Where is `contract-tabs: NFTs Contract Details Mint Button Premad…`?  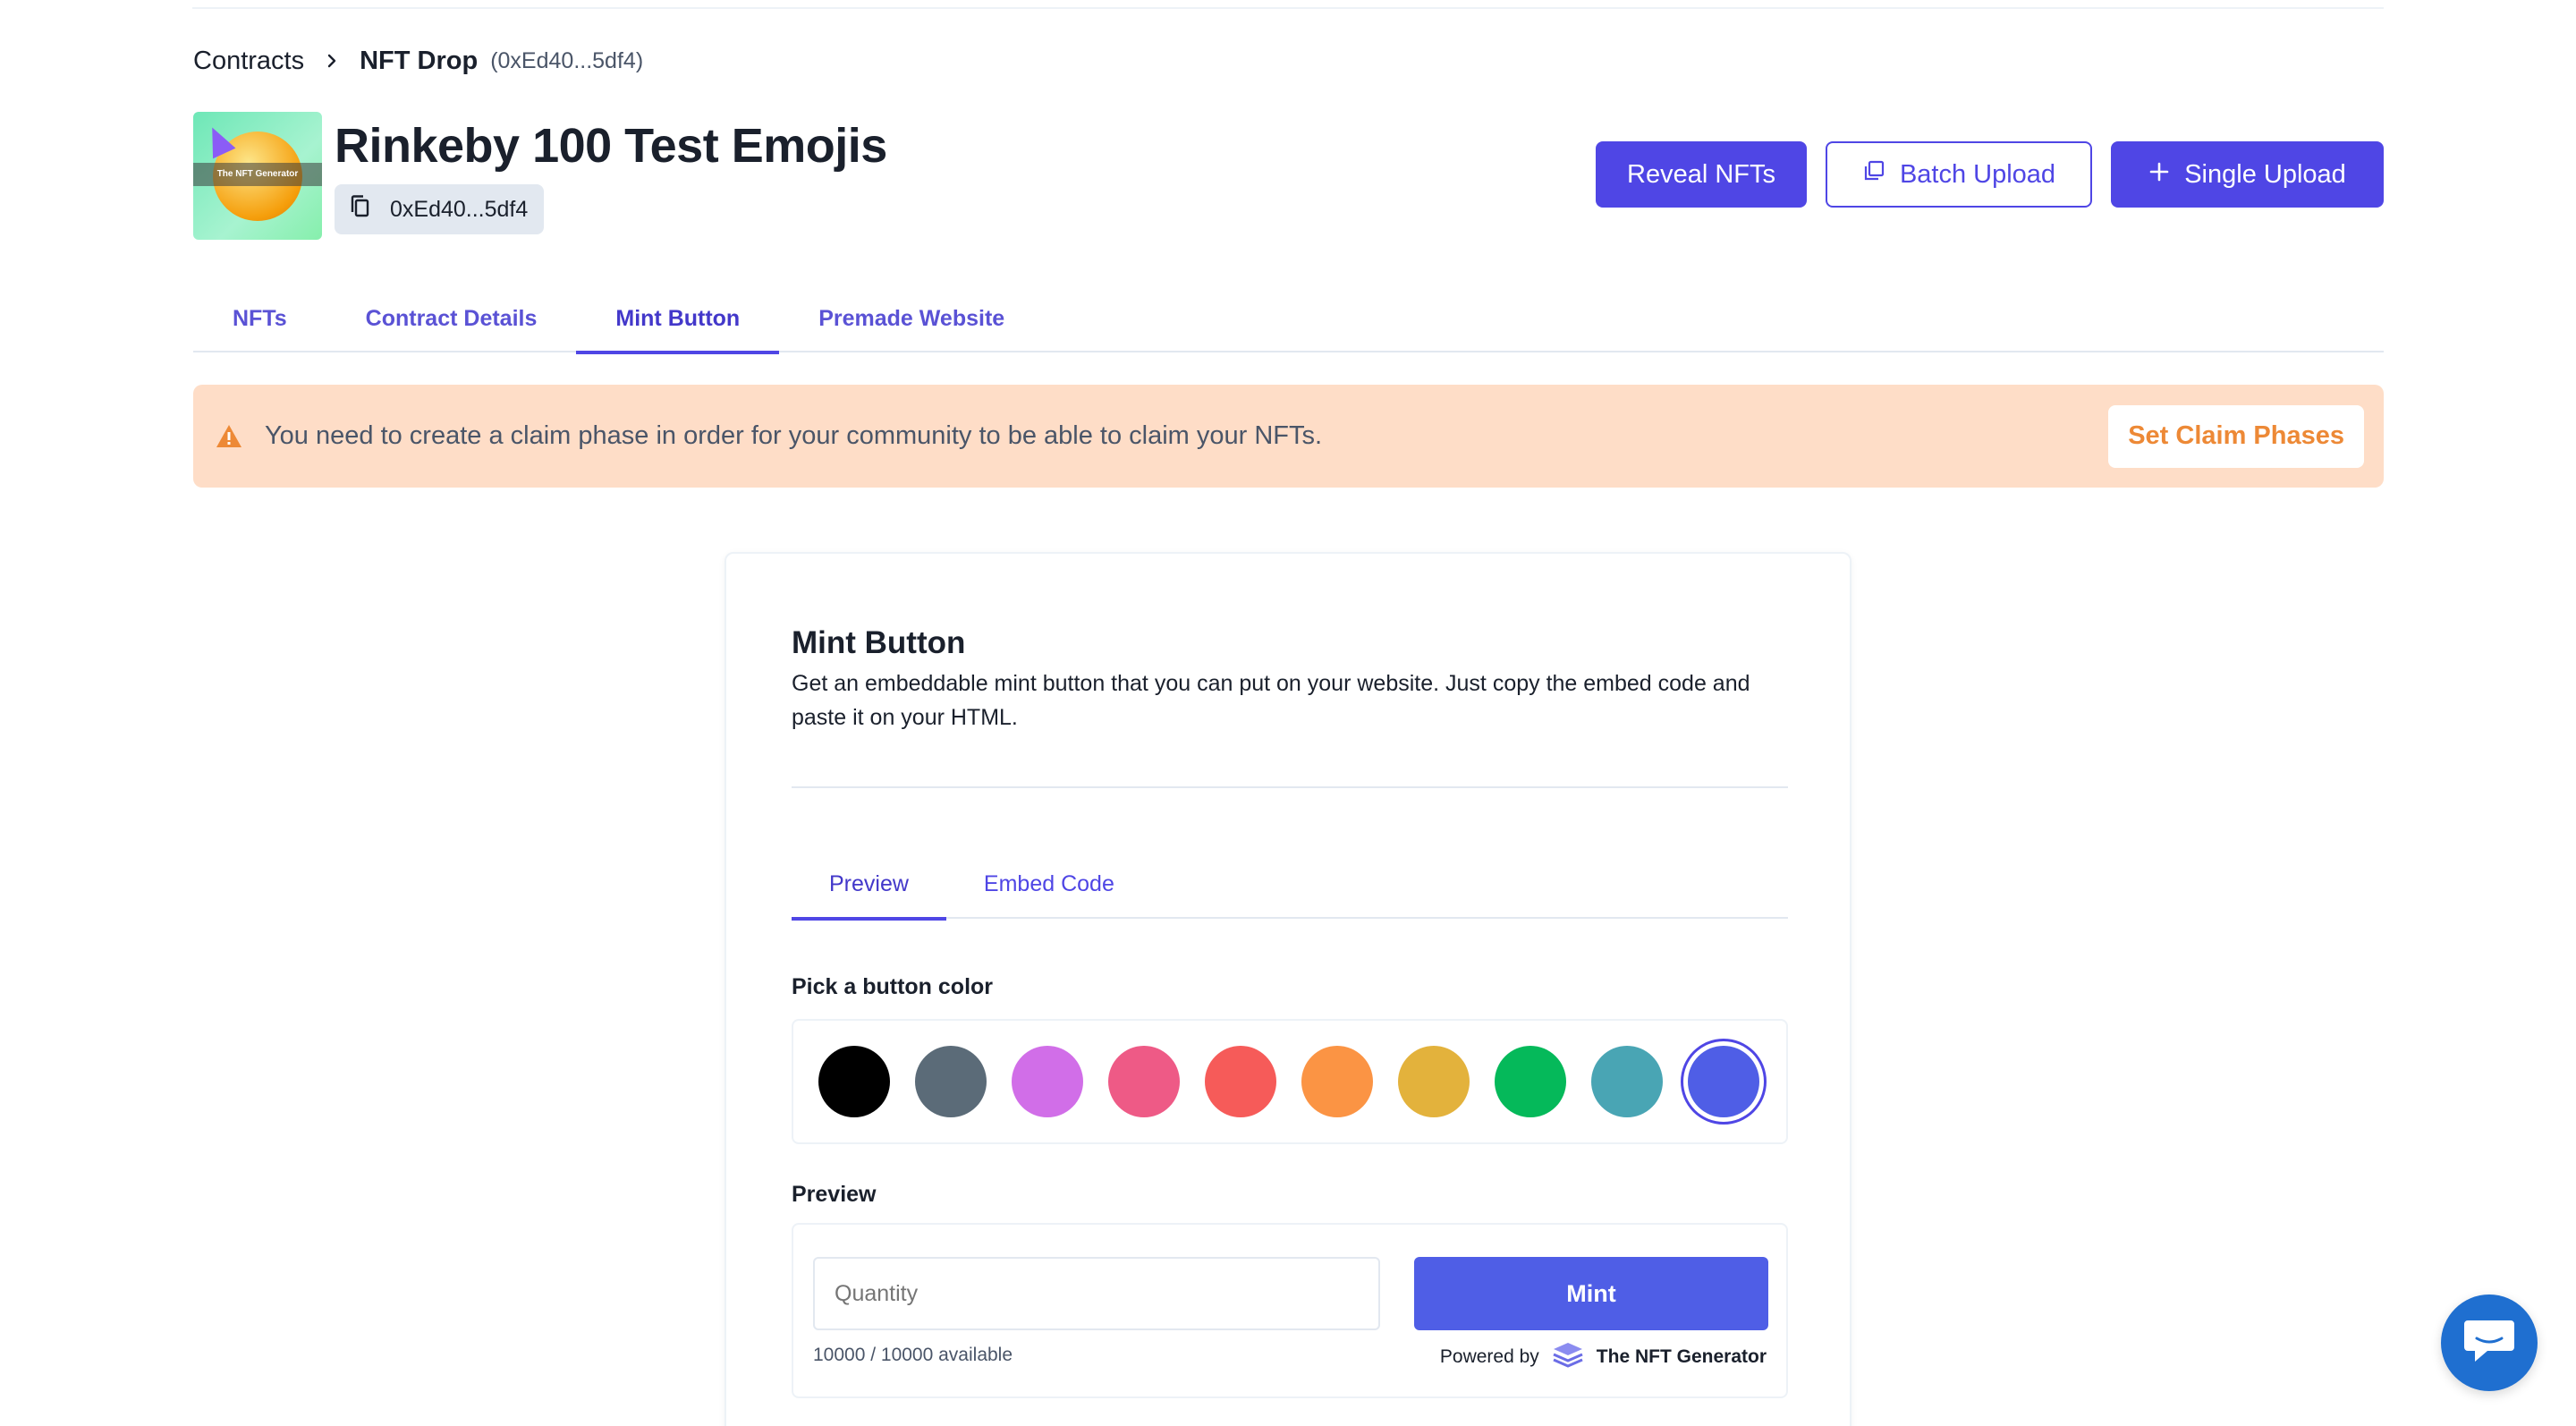
contract-tabs: NFTs Contract Details Mint Button Premad… is located at coordinates (1288, 319).